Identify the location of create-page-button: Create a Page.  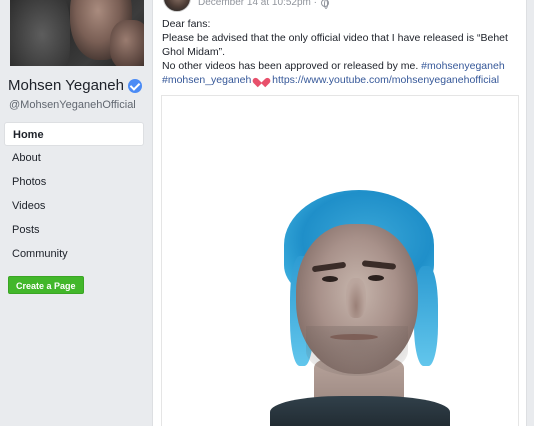
(46, 285).